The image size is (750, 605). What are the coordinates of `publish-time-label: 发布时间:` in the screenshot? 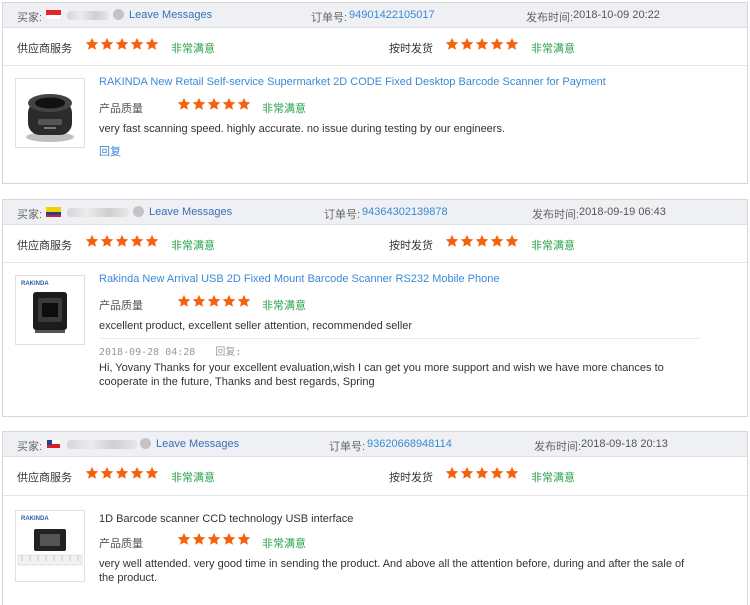 It's located at (556, 215).